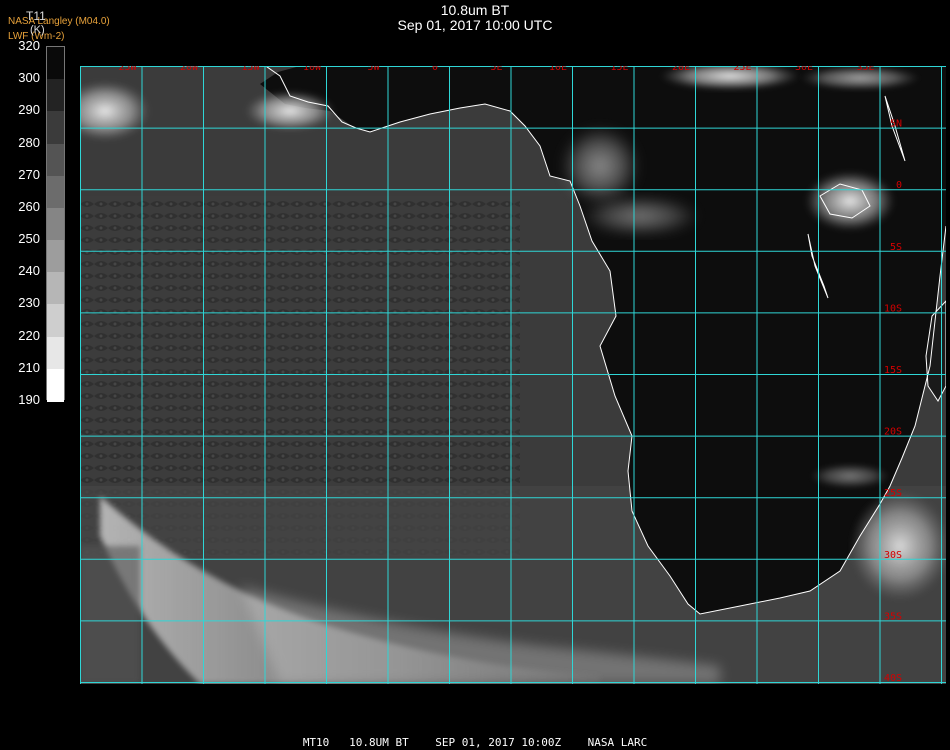  Describe the element at coordinates (29, 174) in the screenshot. I see `colorbar-tick-label: 270` at that location.